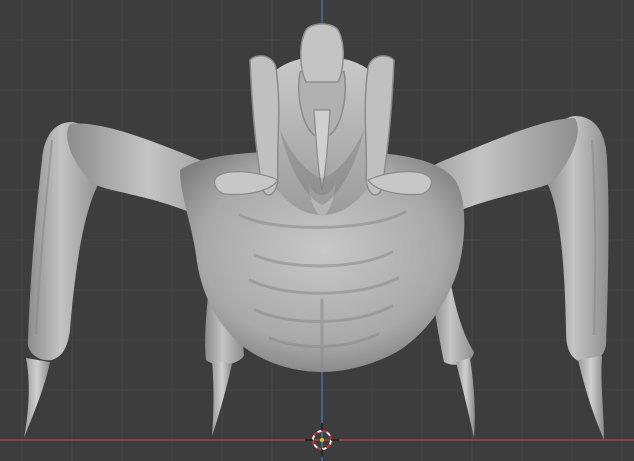 The height and width of the screenshot is (461, 634). What do you see at coordinates (322, 440) in the screenshot?
I see `3d-cursor-icon` at bounding box center [322, 440].